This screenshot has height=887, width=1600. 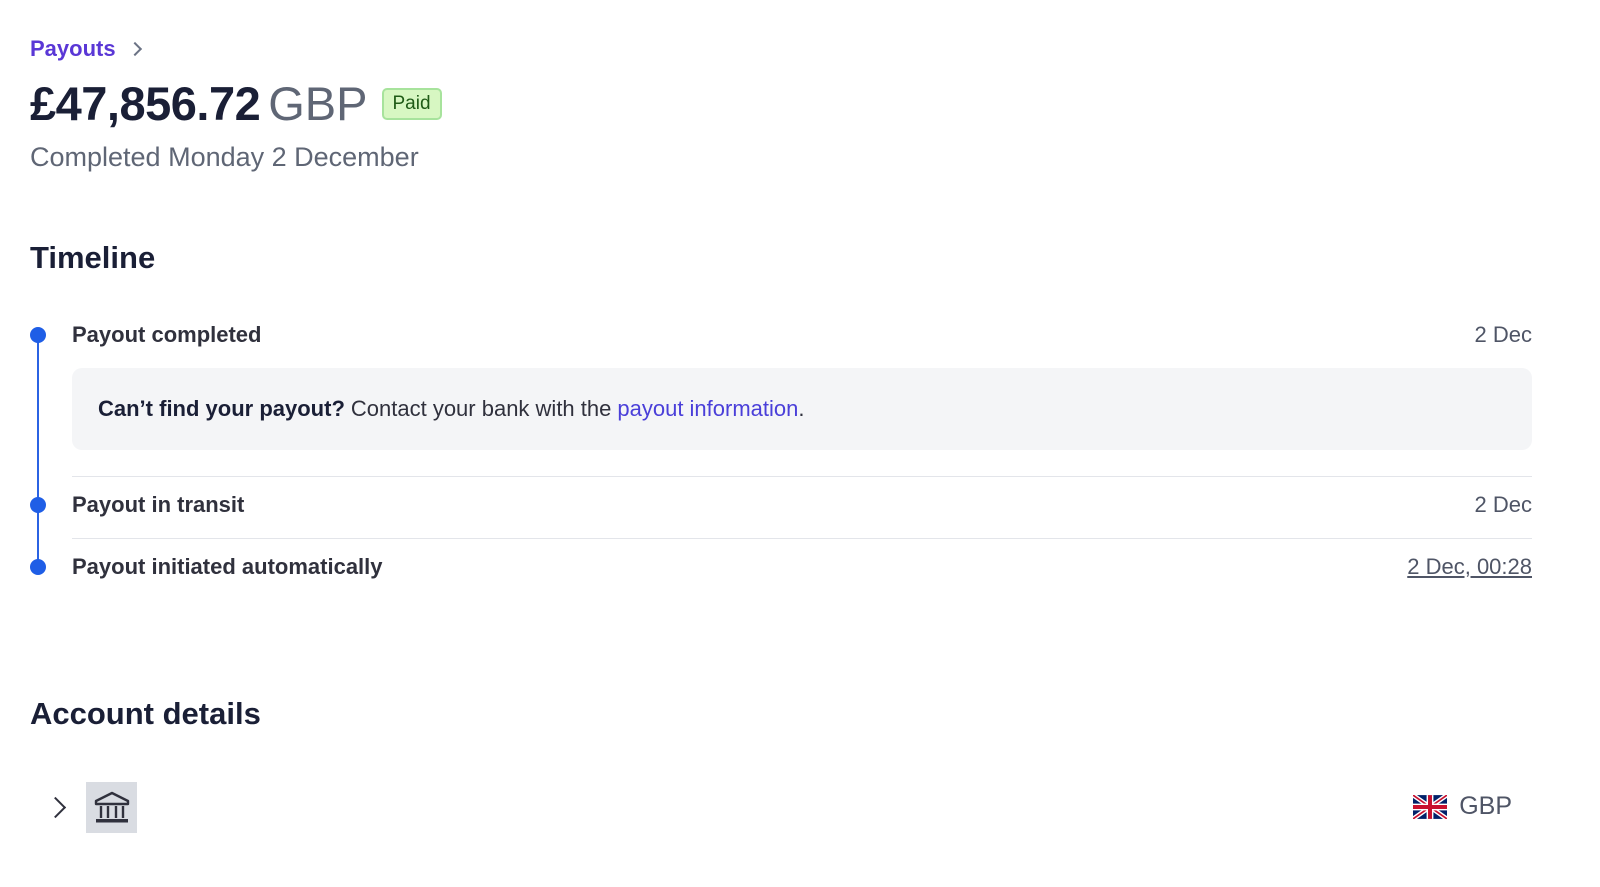 I want to click on payout-amount: £47,856.72, so click(x=145, y=103).